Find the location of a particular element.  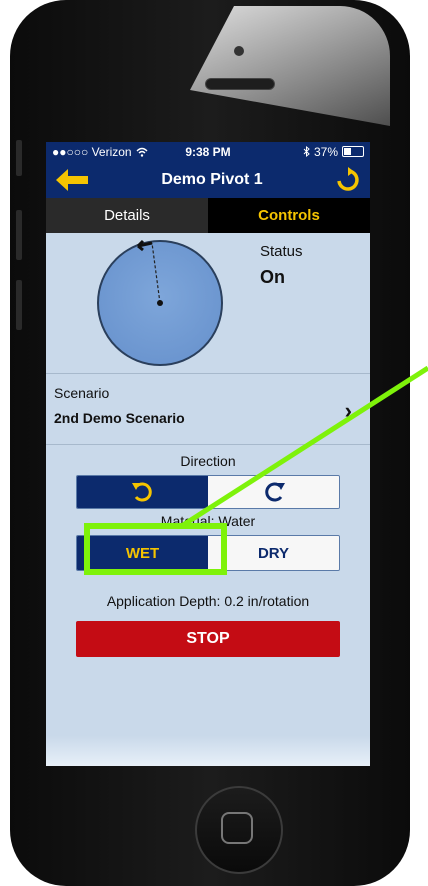

tab-bar: Details Controls is located at coordinates (208, 215).